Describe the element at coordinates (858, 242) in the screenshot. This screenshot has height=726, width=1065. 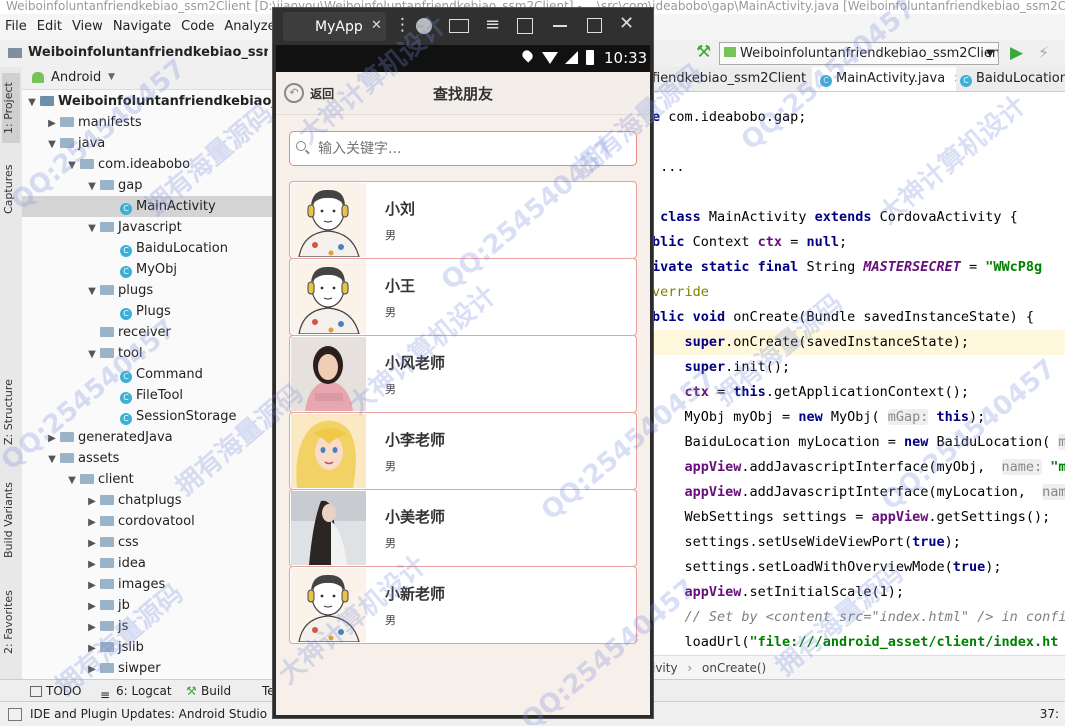
I see `code-line: blic Context ctx = null;` at that location.